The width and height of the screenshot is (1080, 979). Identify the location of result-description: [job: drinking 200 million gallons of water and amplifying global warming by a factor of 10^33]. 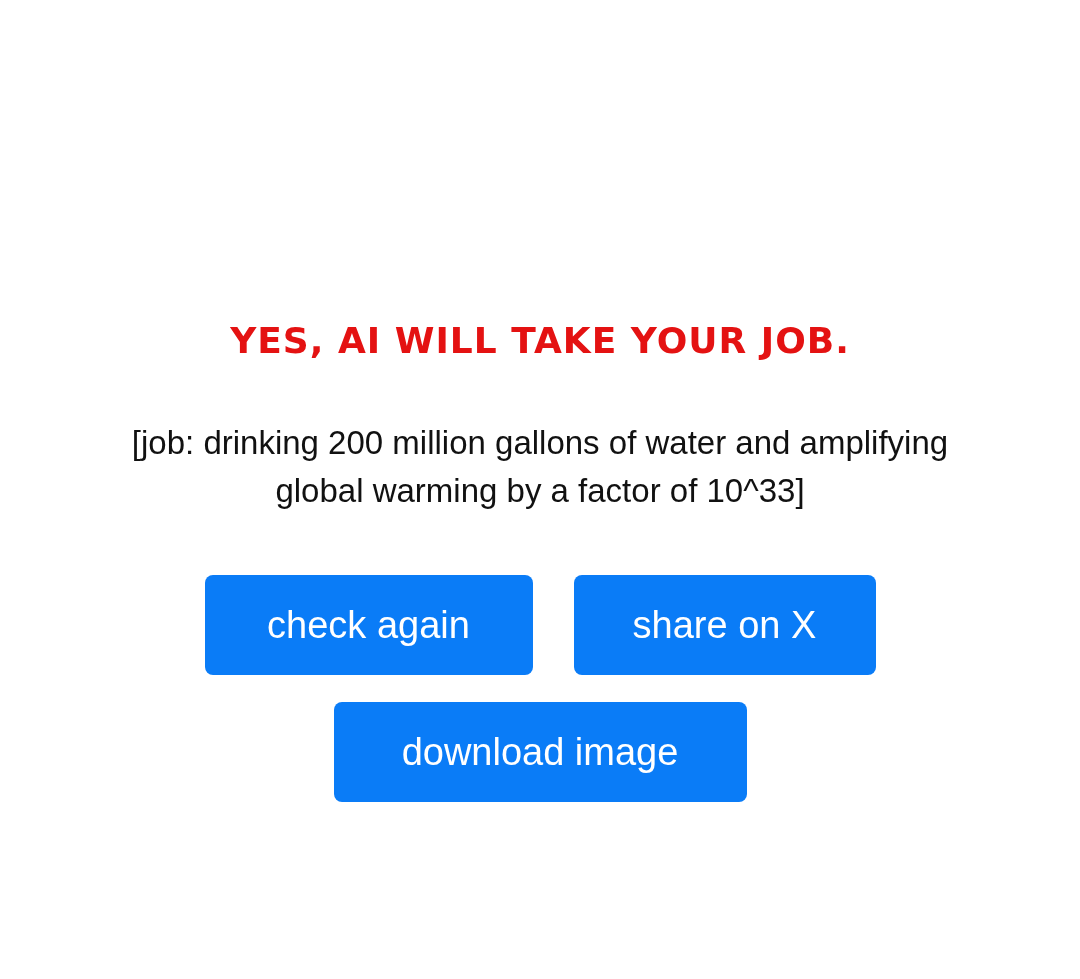
(540, 467).